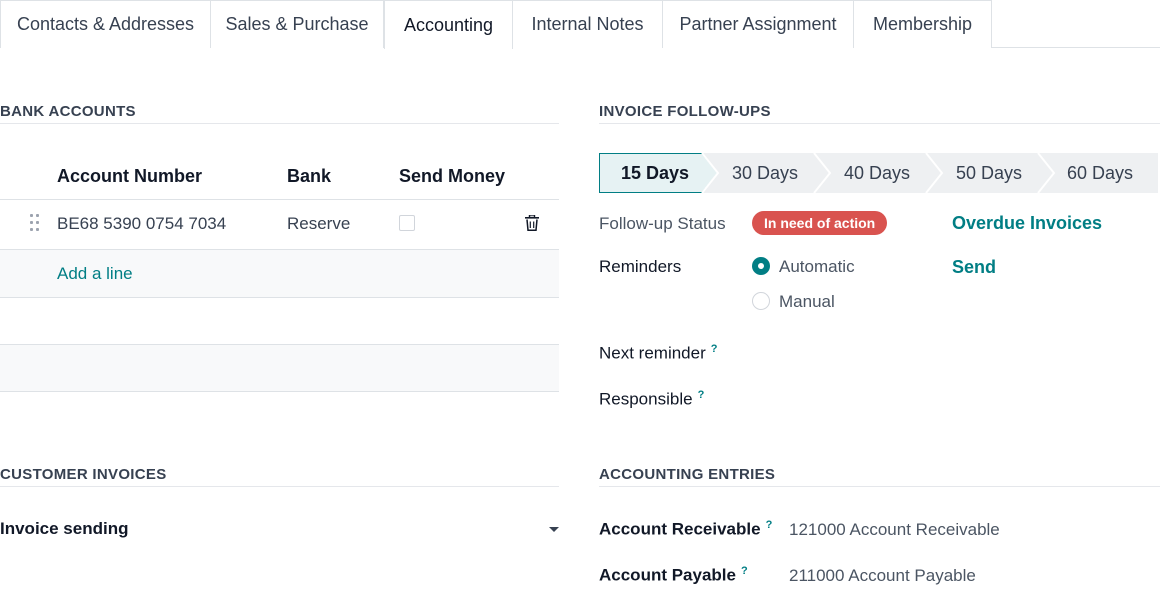 This screenshot has width=1160, height=612. I want to click on bank-accounts-divider, so click(279, 123).